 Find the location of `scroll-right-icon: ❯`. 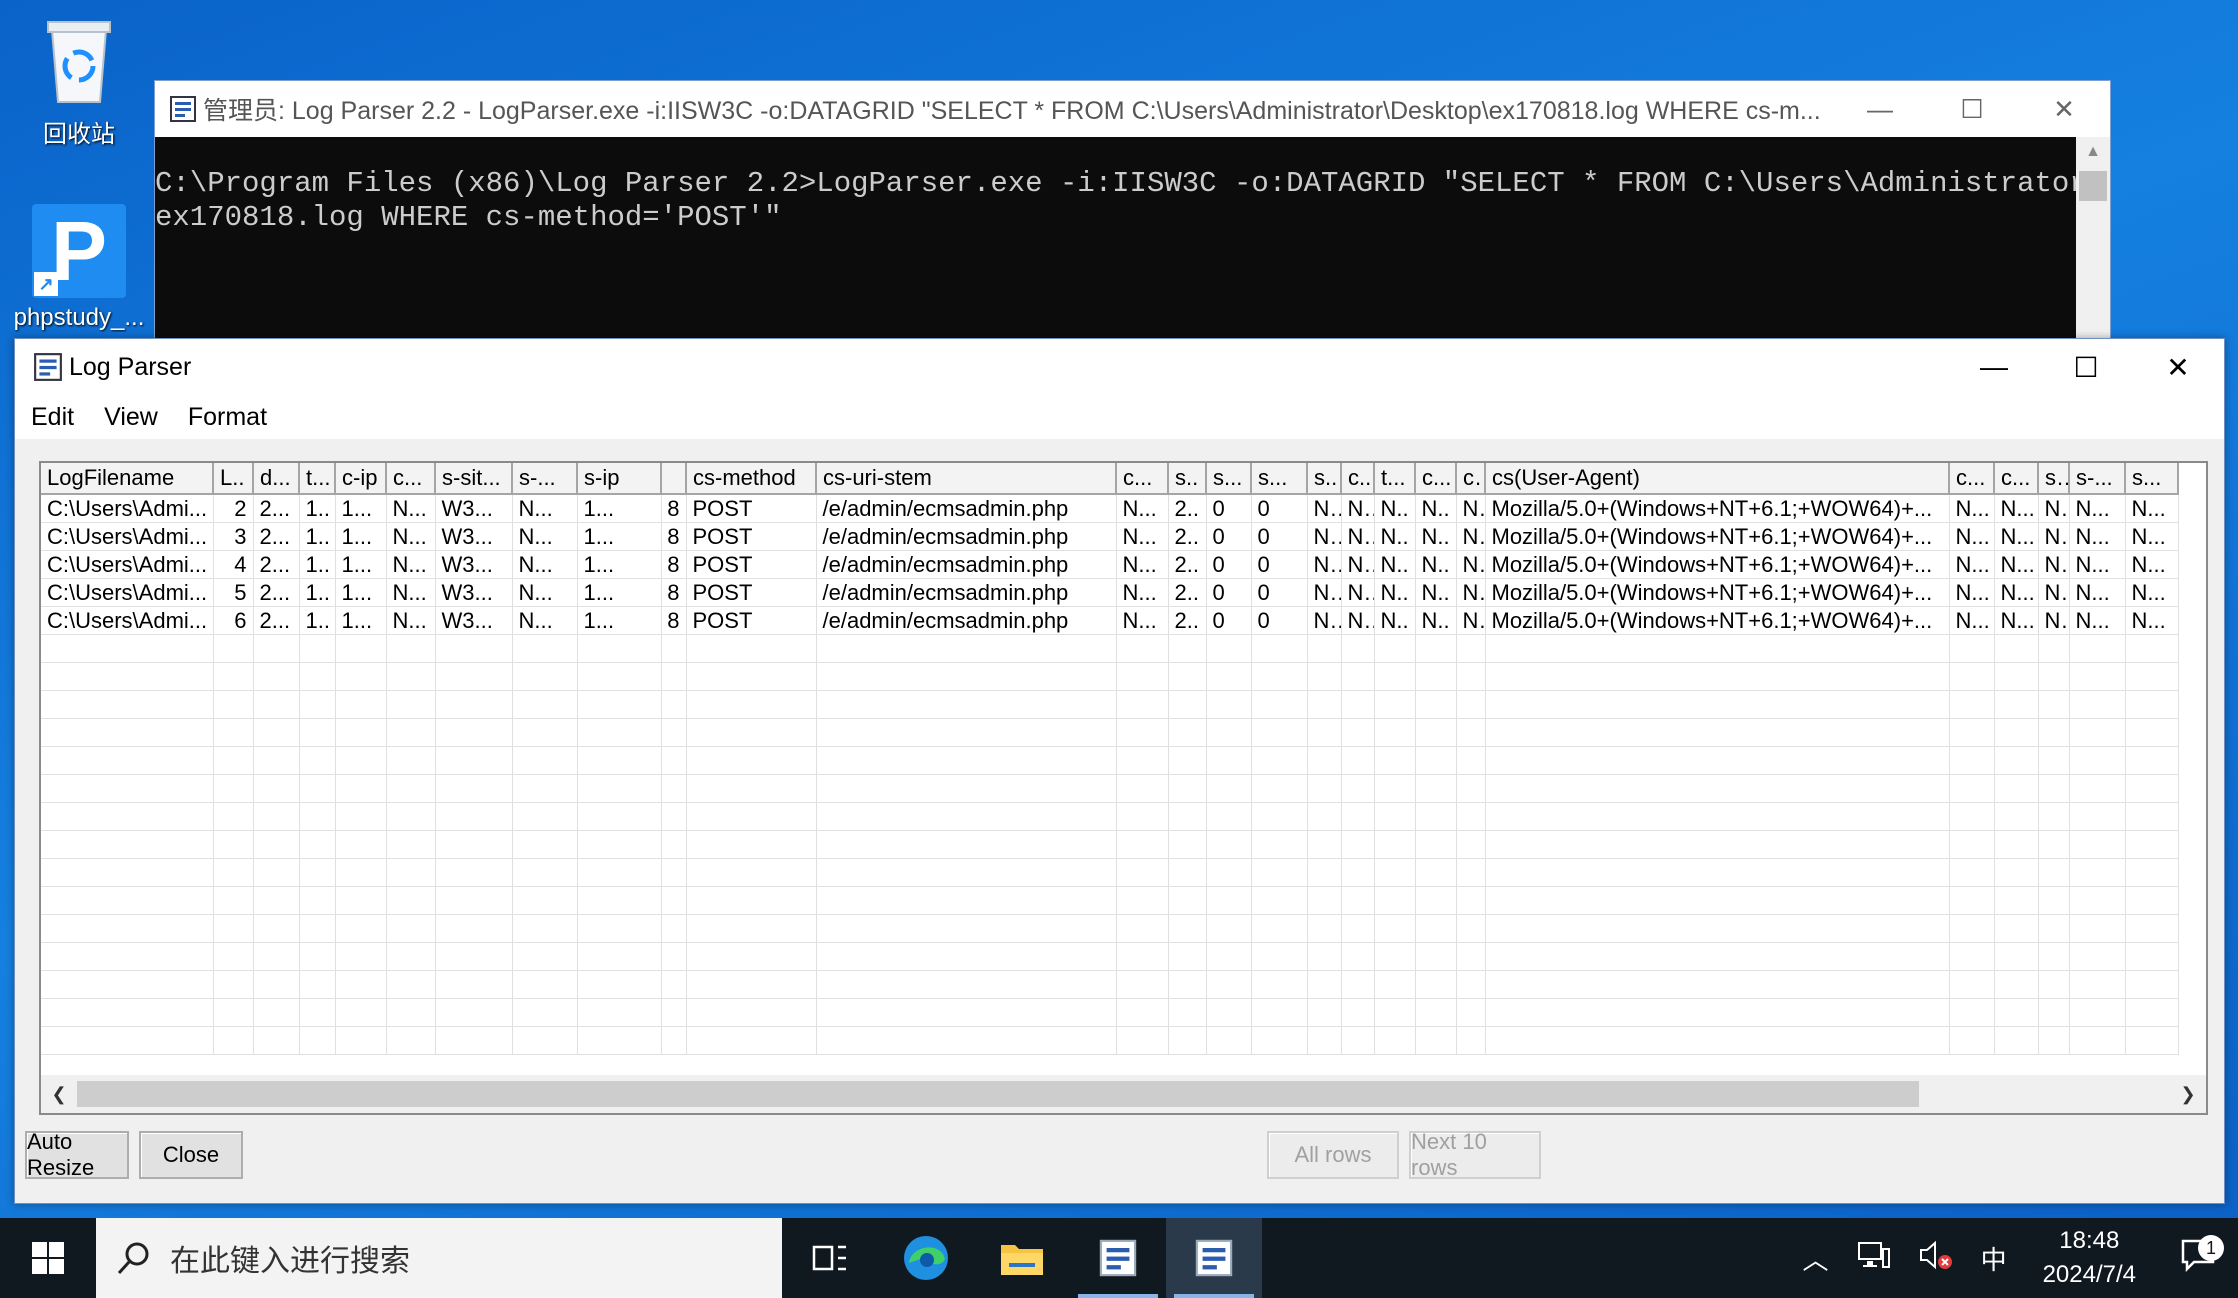

scroll-right-icon: ❯ is located at coordinates (2188, 1094).